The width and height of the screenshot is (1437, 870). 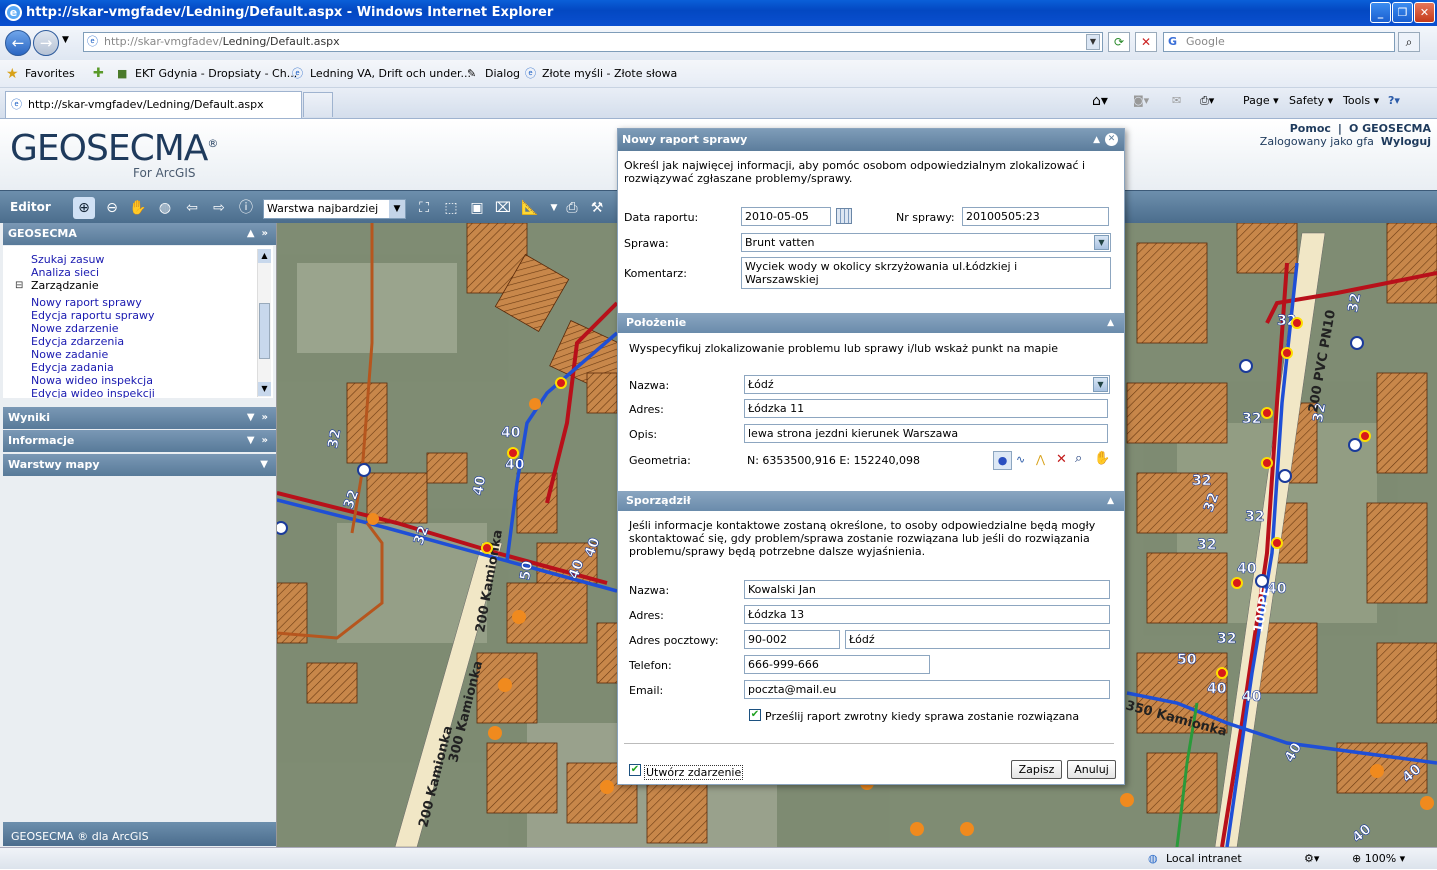 I want to click on nav-nowe-zadanie: Nowe zadanie, so click(x=69, y=354).